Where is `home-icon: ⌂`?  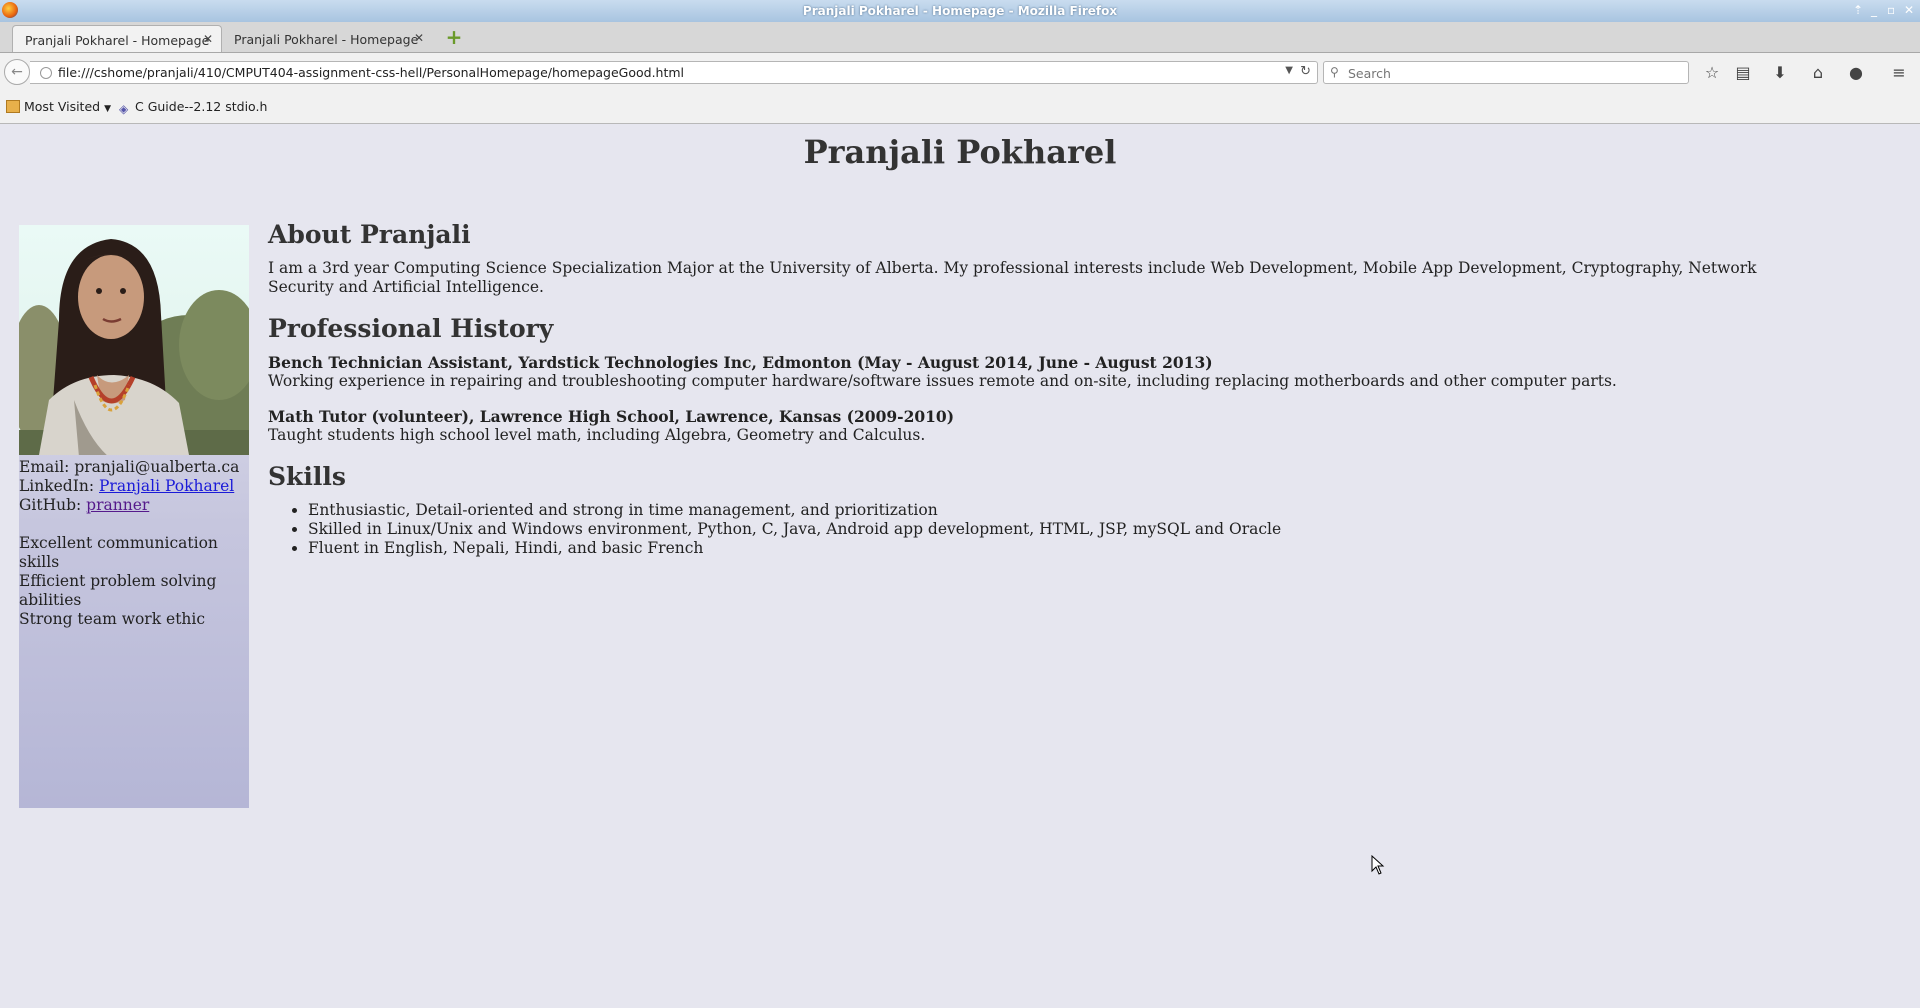 home-icon: ⌂ is located at coordinates (1818, 73).